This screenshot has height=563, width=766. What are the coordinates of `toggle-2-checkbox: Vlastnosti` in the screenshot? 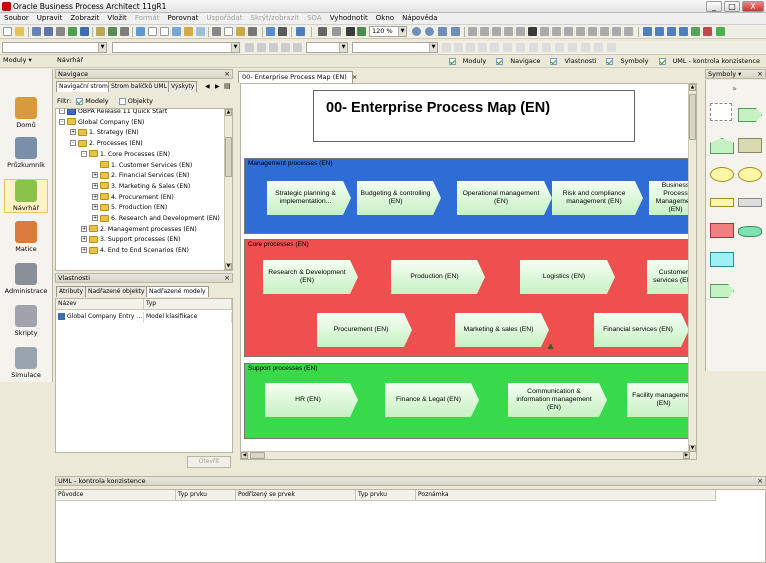 It's located at (570, 61).